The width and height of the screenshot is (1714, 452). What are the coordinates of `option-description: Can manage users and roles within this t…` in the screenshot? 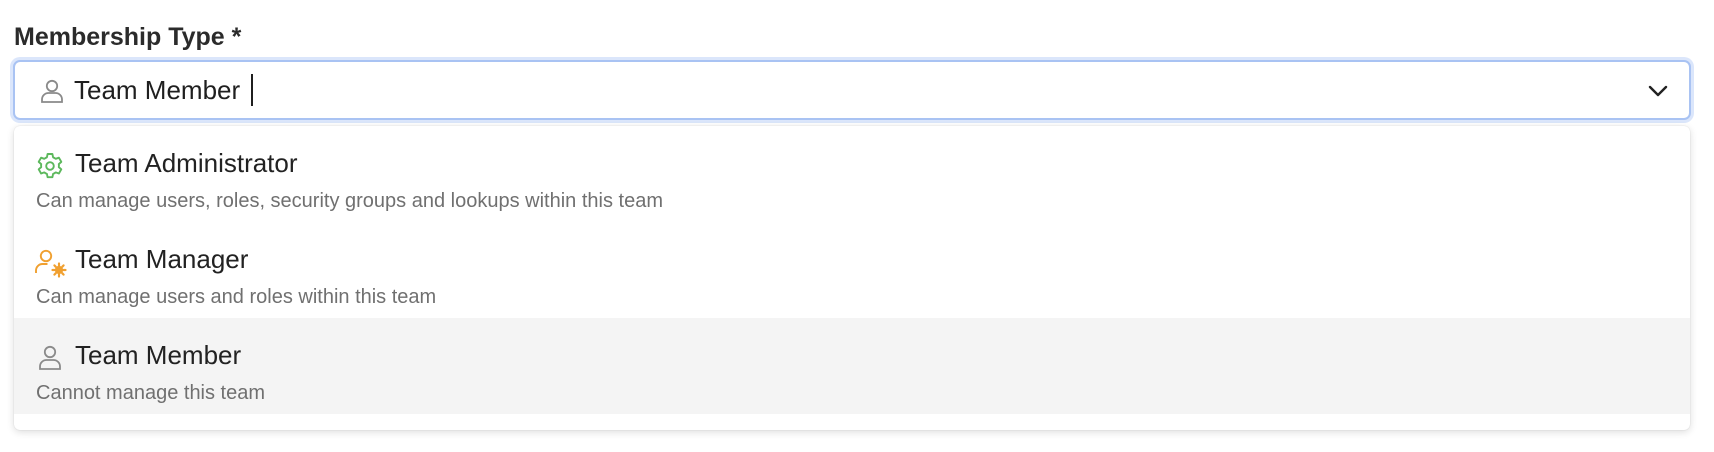 It's located at (236, 297).